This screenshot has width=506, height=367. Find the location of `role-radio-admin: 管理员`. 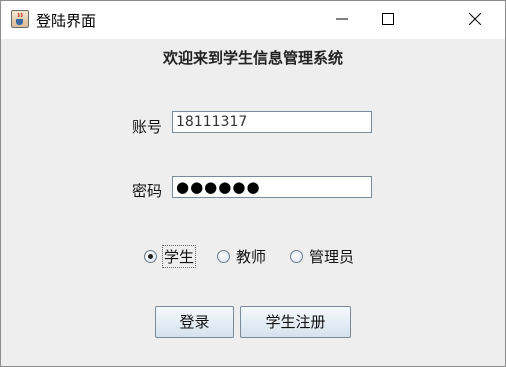

role-radio-admin: 管理员 is located at coordinates (322, 256).